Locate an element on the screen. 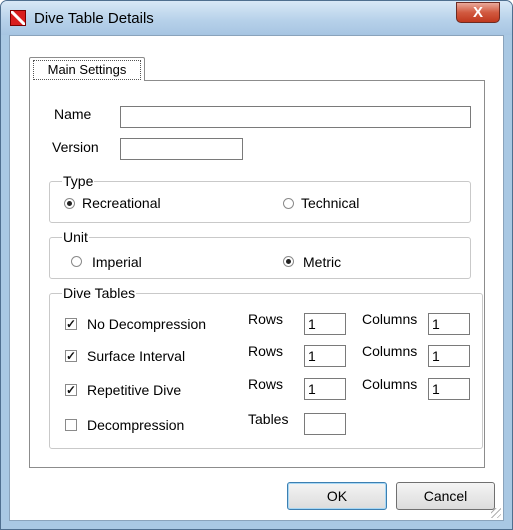 The image size is (513, 530). type-group-legend: Type is located at coordinates (78, 181).